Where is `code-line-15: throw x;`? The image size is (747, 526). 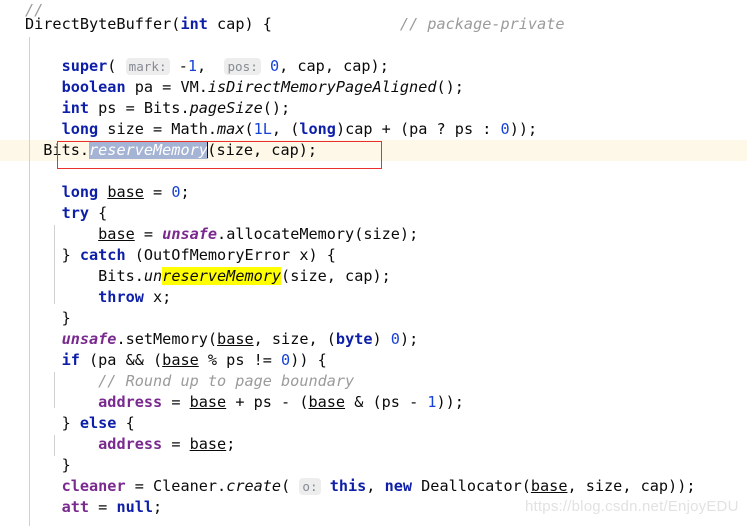 code-line-15: throw x; is located at coordinates (85, 297).